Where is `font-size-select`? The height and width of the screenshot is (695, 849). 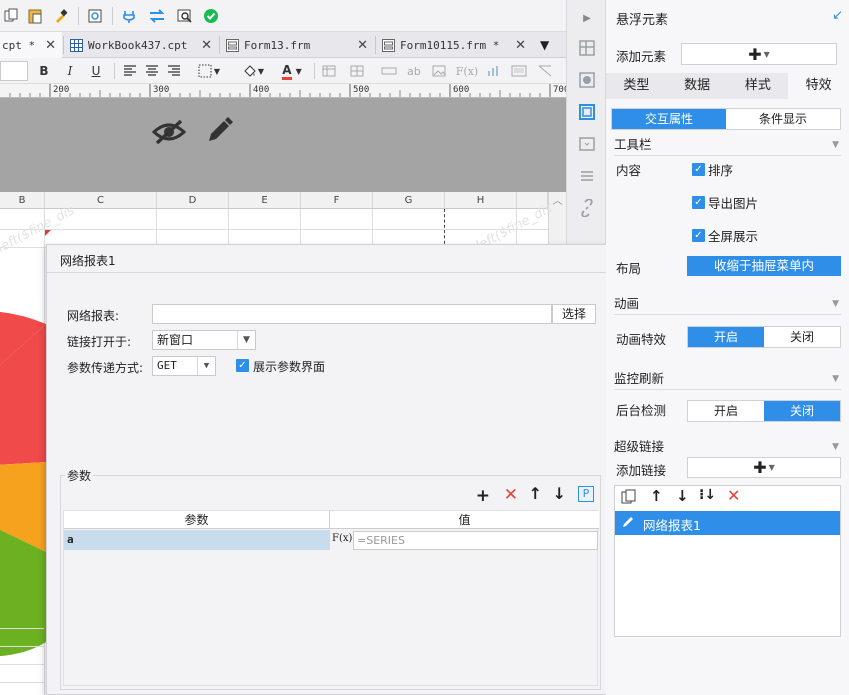
font-size-select is located at coordinates (14, 71).